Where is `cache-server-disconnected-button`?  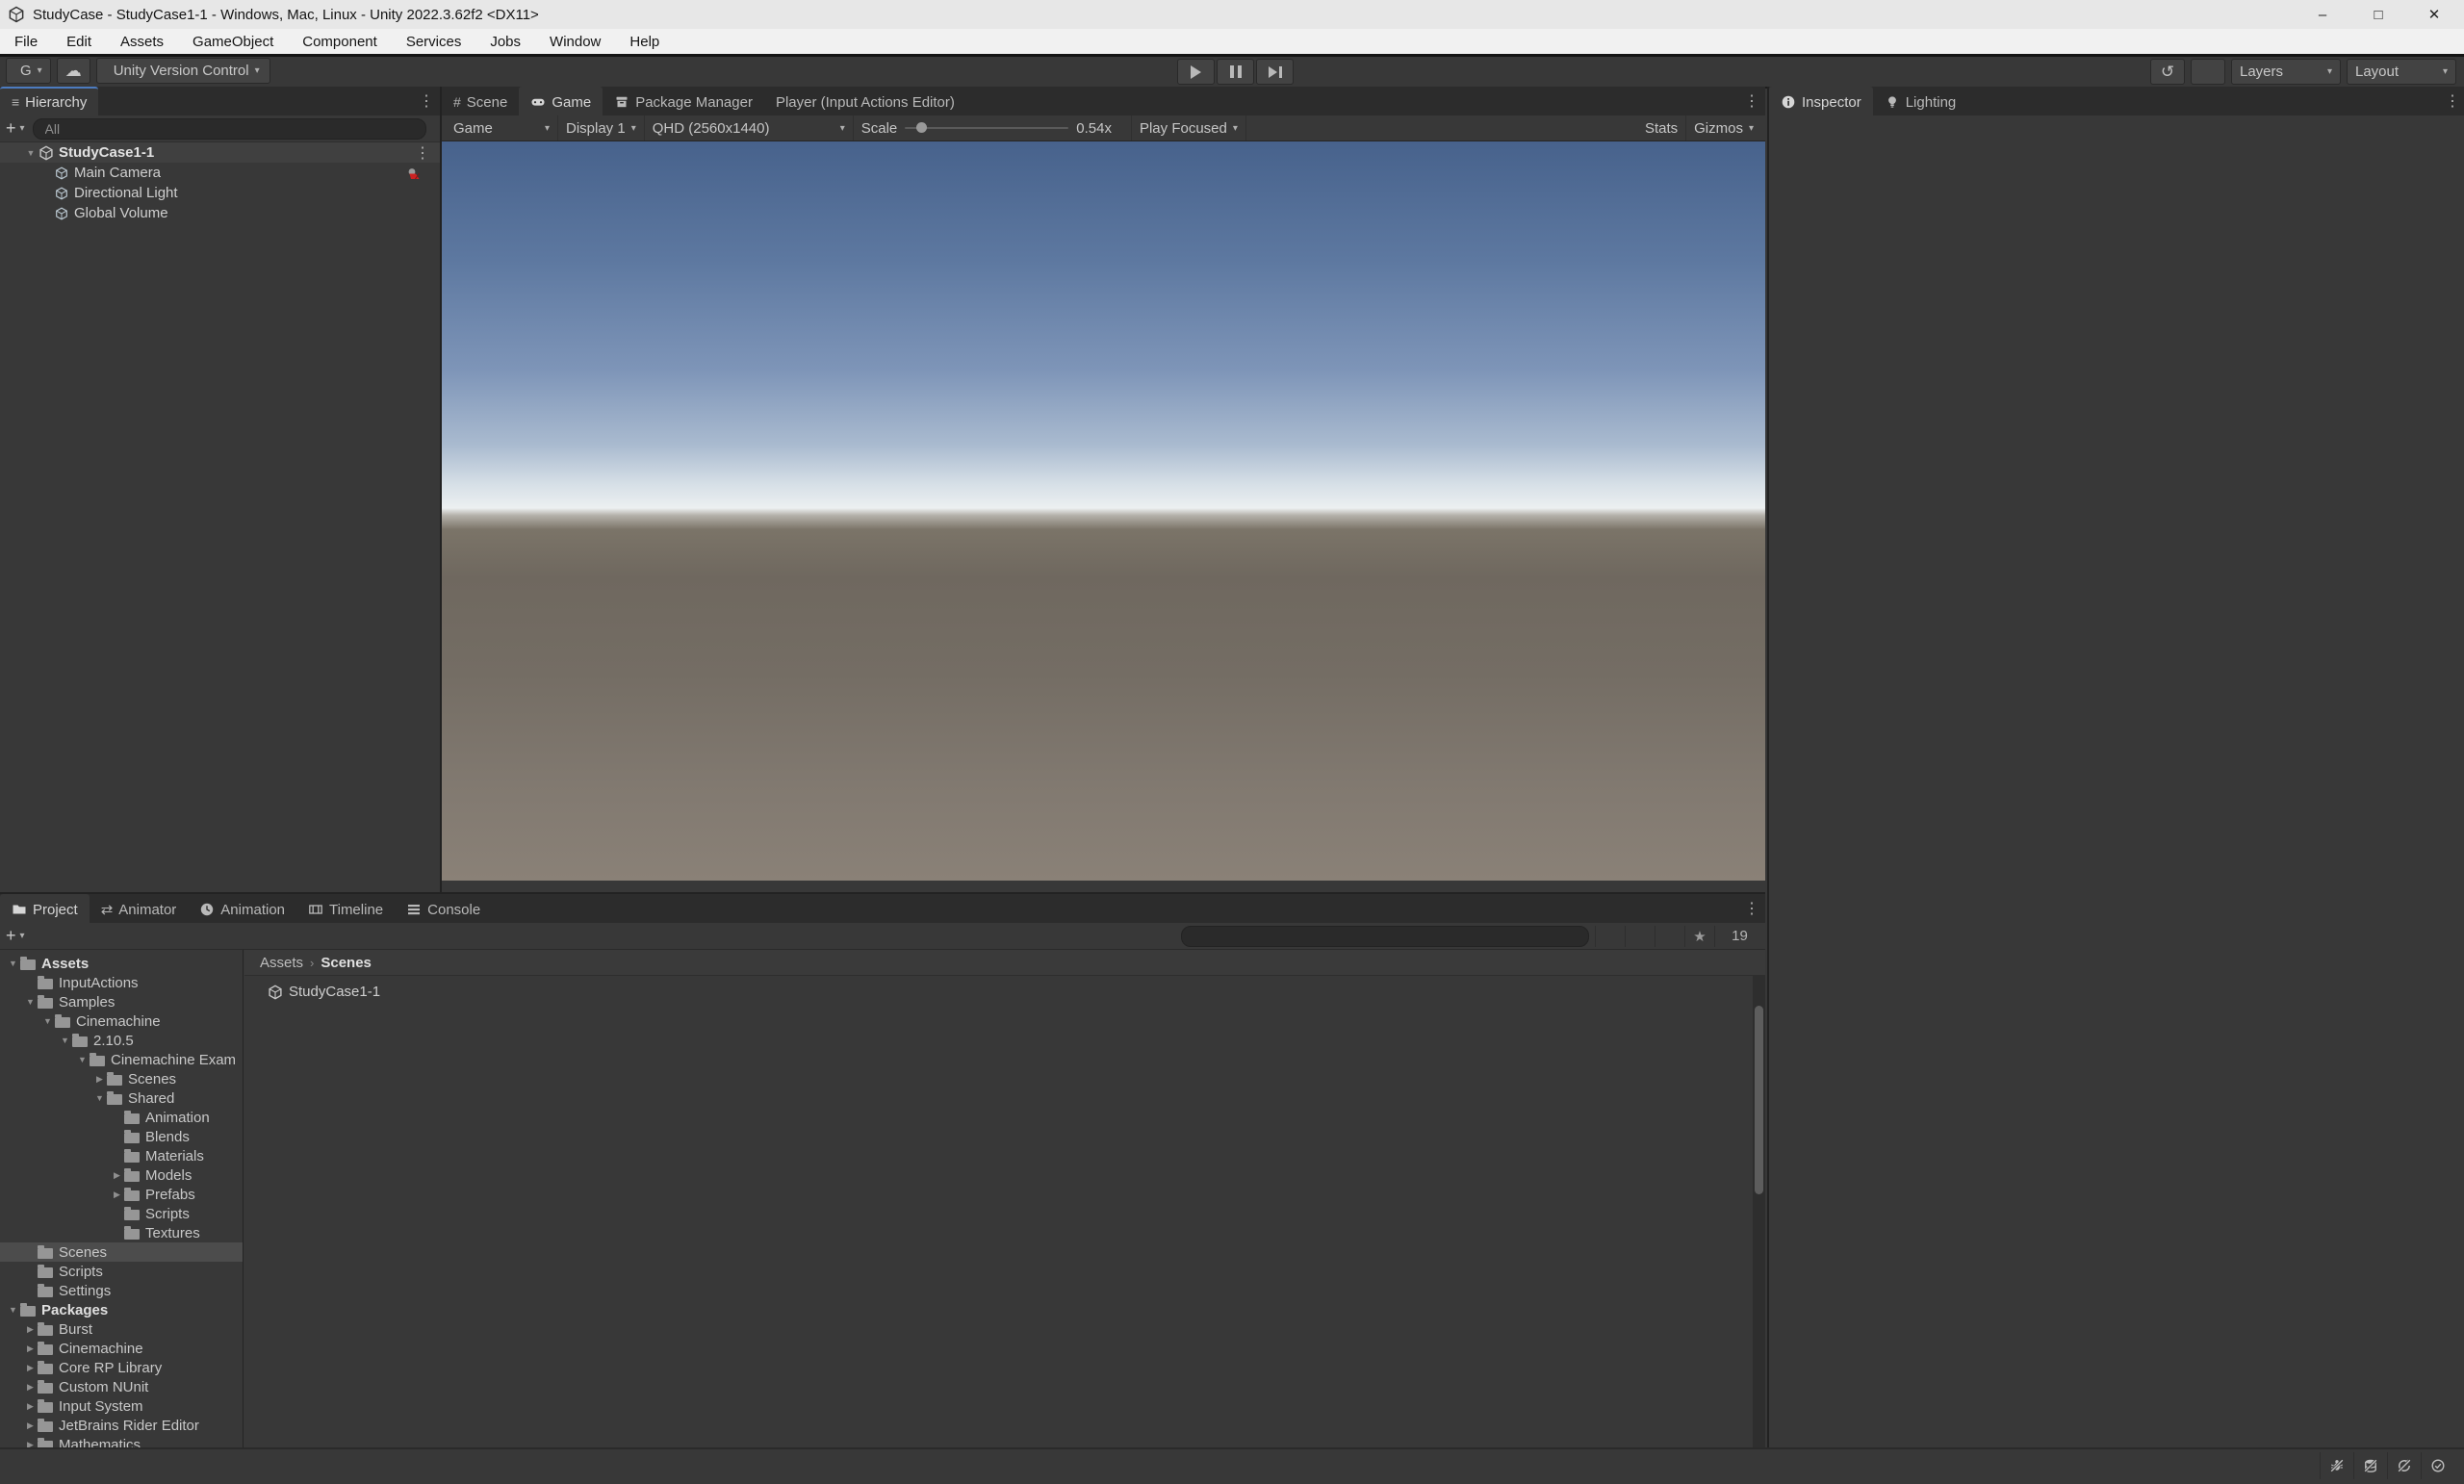 cache-server-disconnected-button is located at coordinates (2370, 1466).